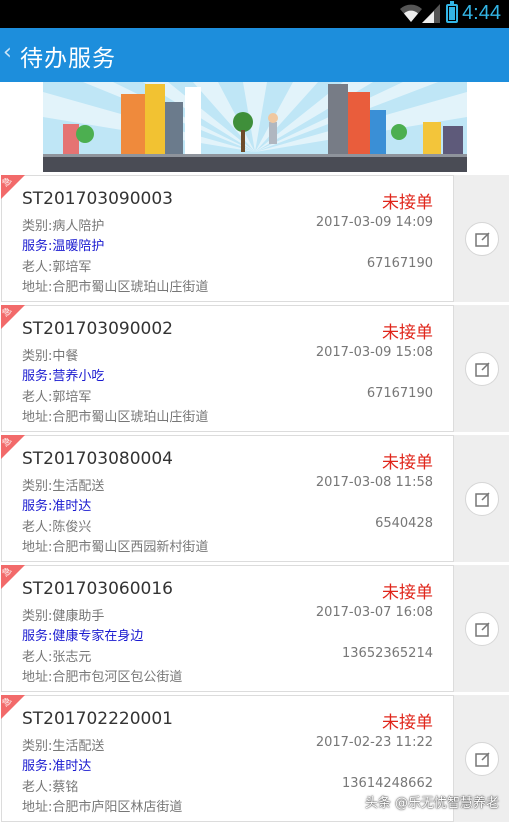  Describe the element at coordinates (57, 527) in the screenshot. I see `order-elder: 老人:陈俊兴` at that location.